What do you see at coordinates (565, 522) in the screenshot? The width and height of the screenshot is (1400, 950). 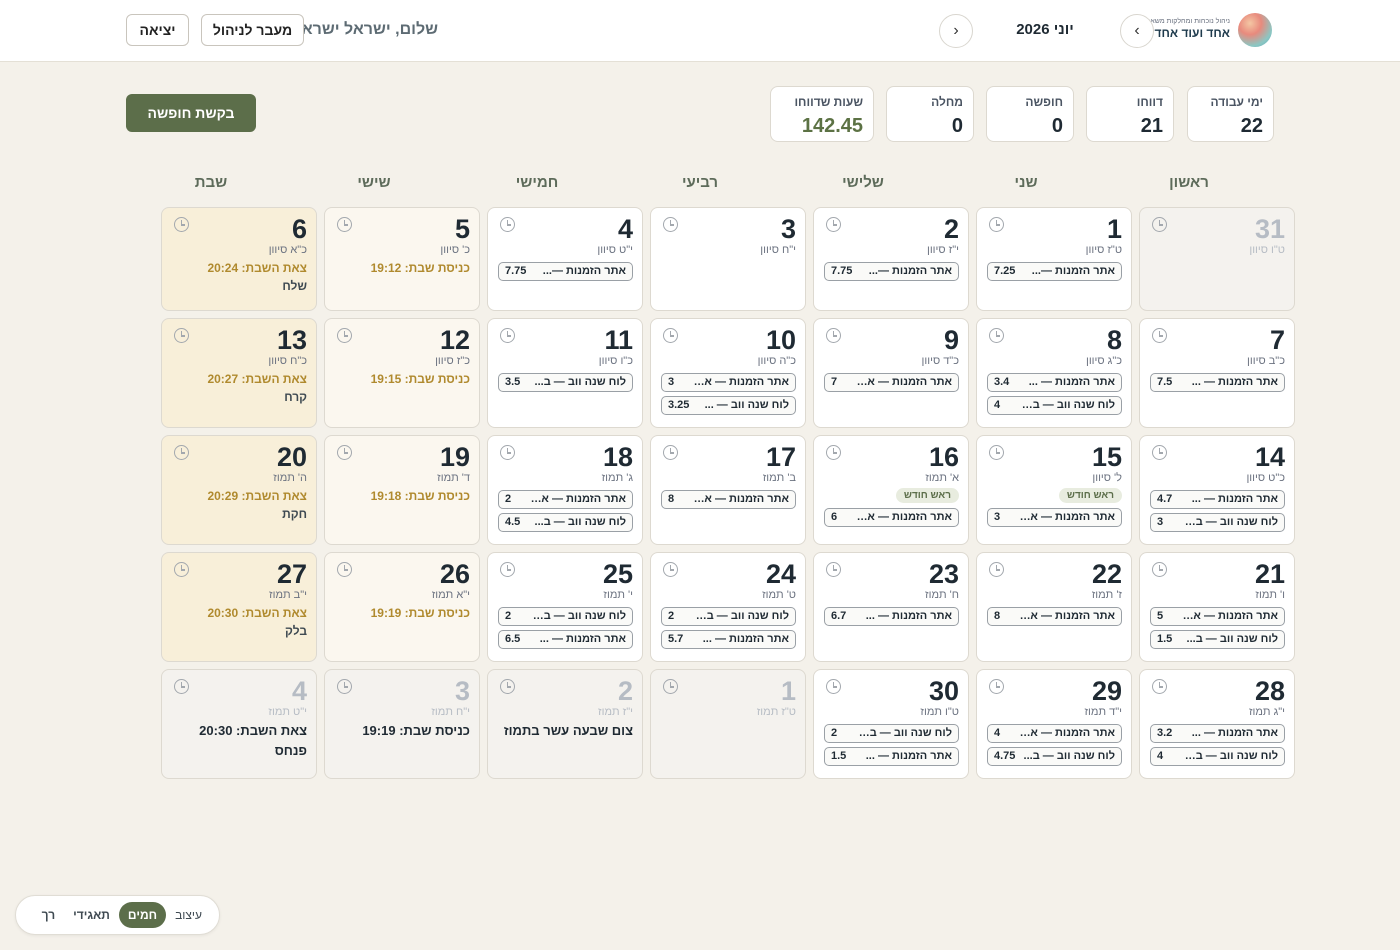 I see `time-entry: לוח שנה ווב — ב... 4.5` at bounding box center [565, 522].